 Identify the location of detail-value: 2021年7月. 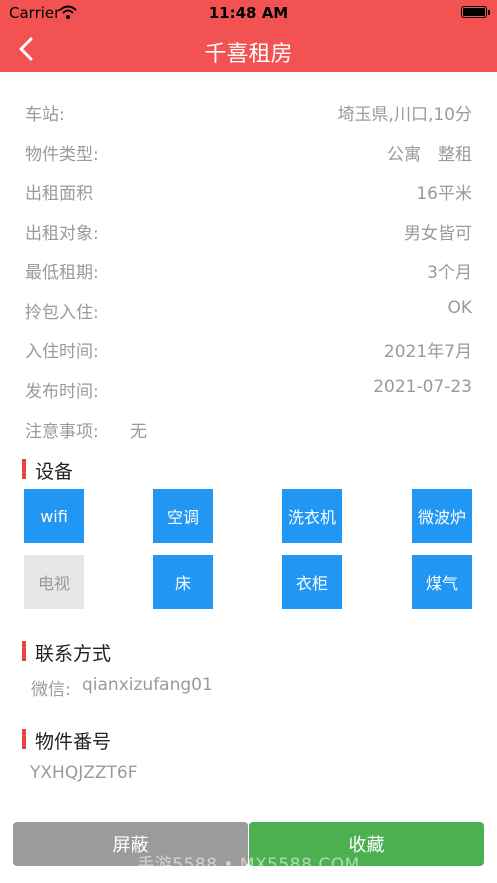
(427, 352).